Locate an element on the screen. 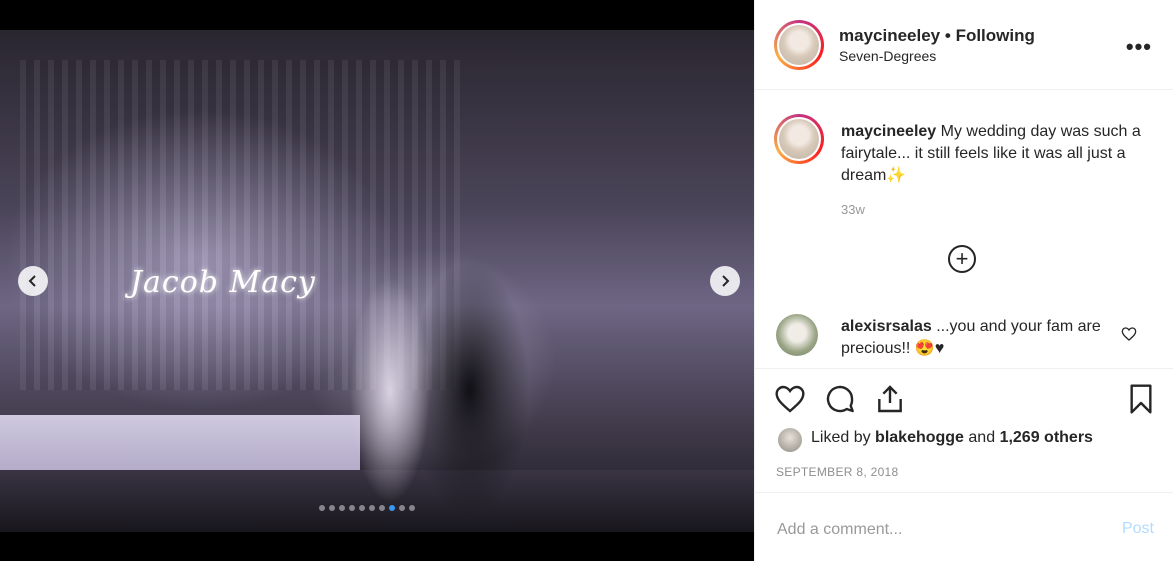 This screenshot has width=1173, height=561. bookmark-icon is located at coordinates (1141, 399).